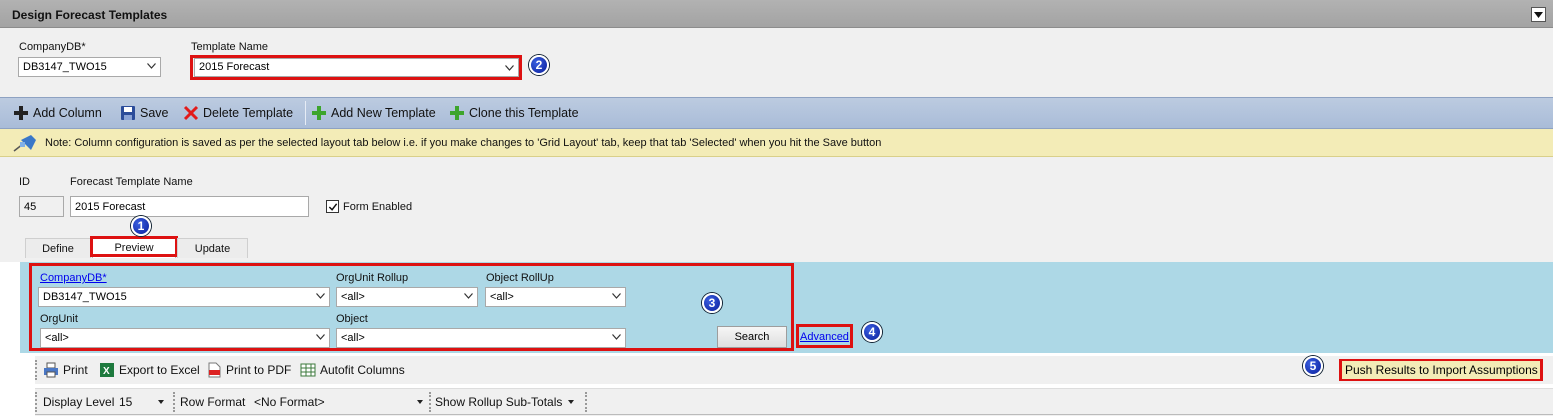 This screenshot has width=1553, height=418. What do you see at coordinates (356, 67) in the screenshot?
I see `template-name-select: 2015 Forecast` at bounding box center [356, 67].